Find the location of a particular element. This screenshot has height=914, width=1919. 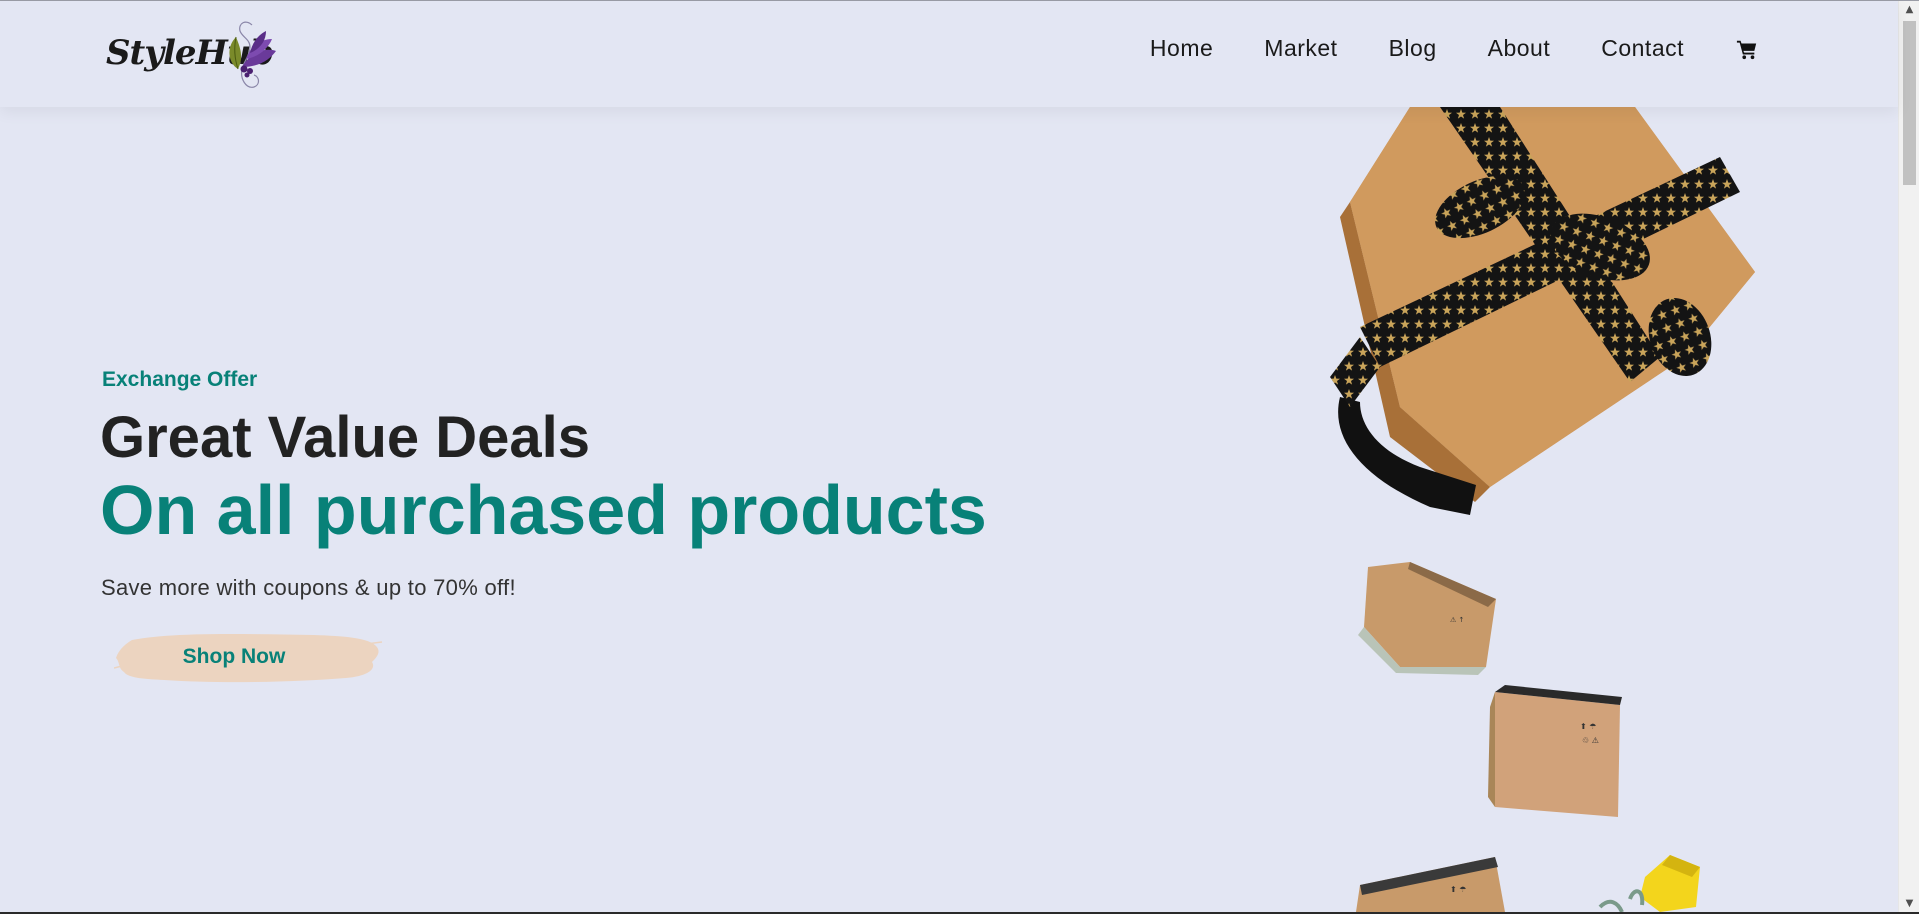

small-box-3: ⬆ ☂ is located at coordinates (1430, 884).